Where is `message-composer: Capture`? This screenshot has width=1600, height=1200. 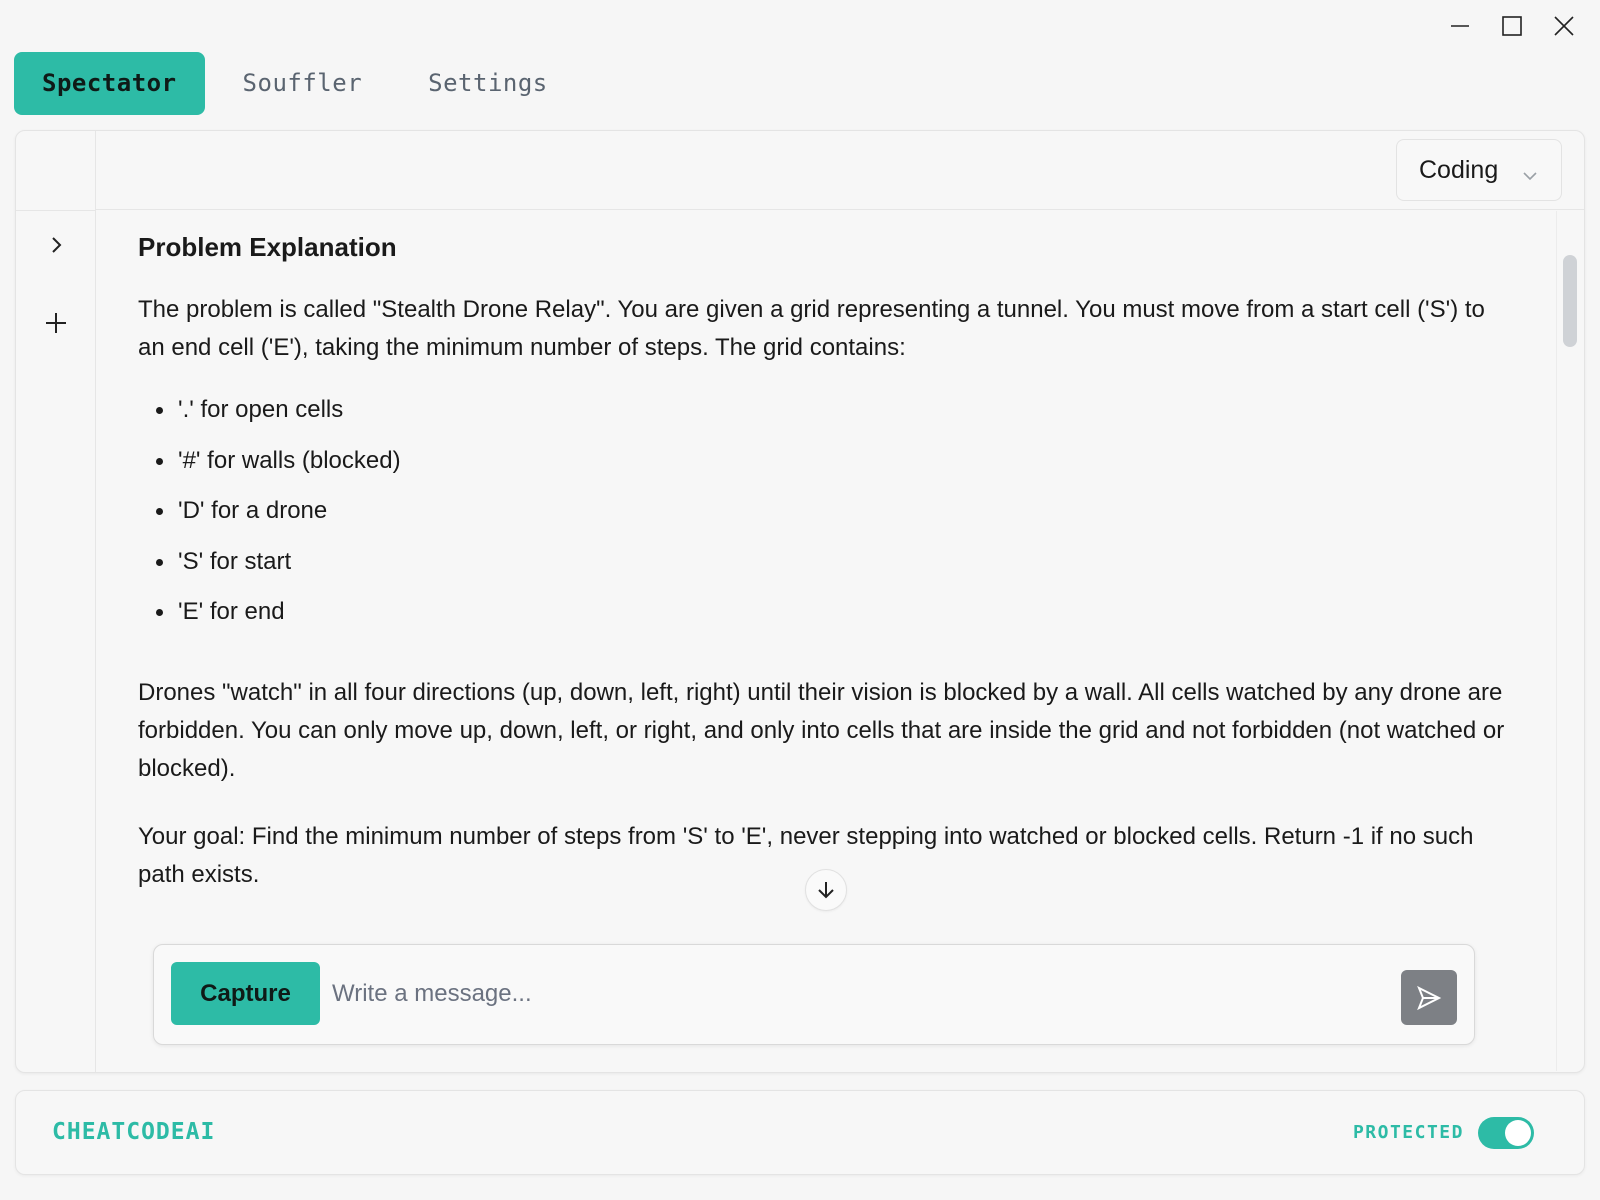 message-composer: Capture is located at coordinates (814, 994).